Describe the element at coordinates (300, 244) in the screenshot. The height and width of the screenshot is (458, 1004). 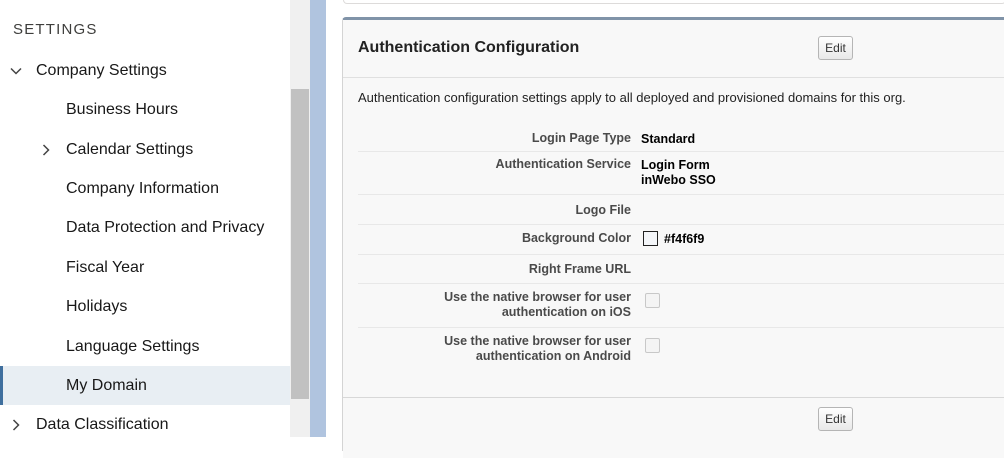
I see `scrollbar-thumb` at that location.